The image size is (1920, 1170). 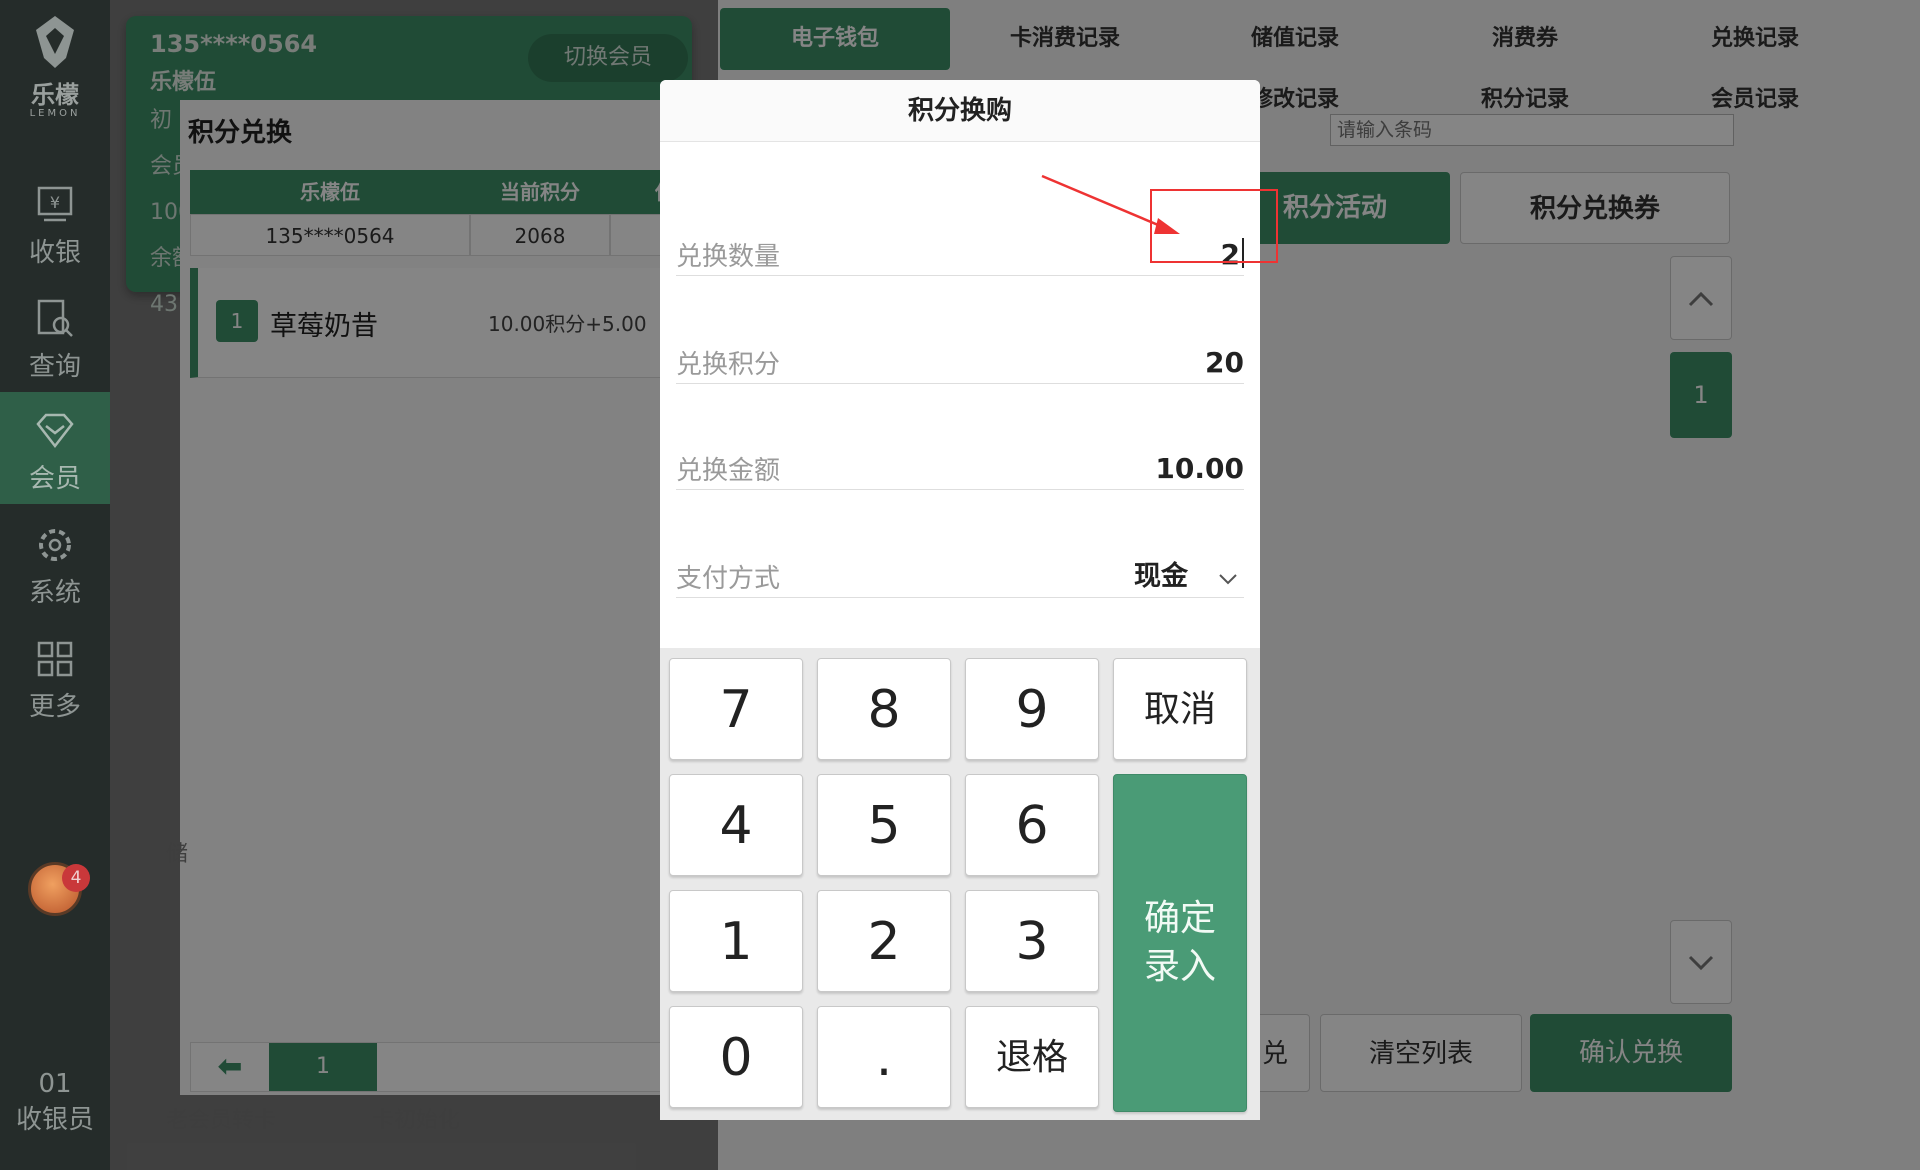 I want to click on key-1: 1, so click(x=736, y=941).